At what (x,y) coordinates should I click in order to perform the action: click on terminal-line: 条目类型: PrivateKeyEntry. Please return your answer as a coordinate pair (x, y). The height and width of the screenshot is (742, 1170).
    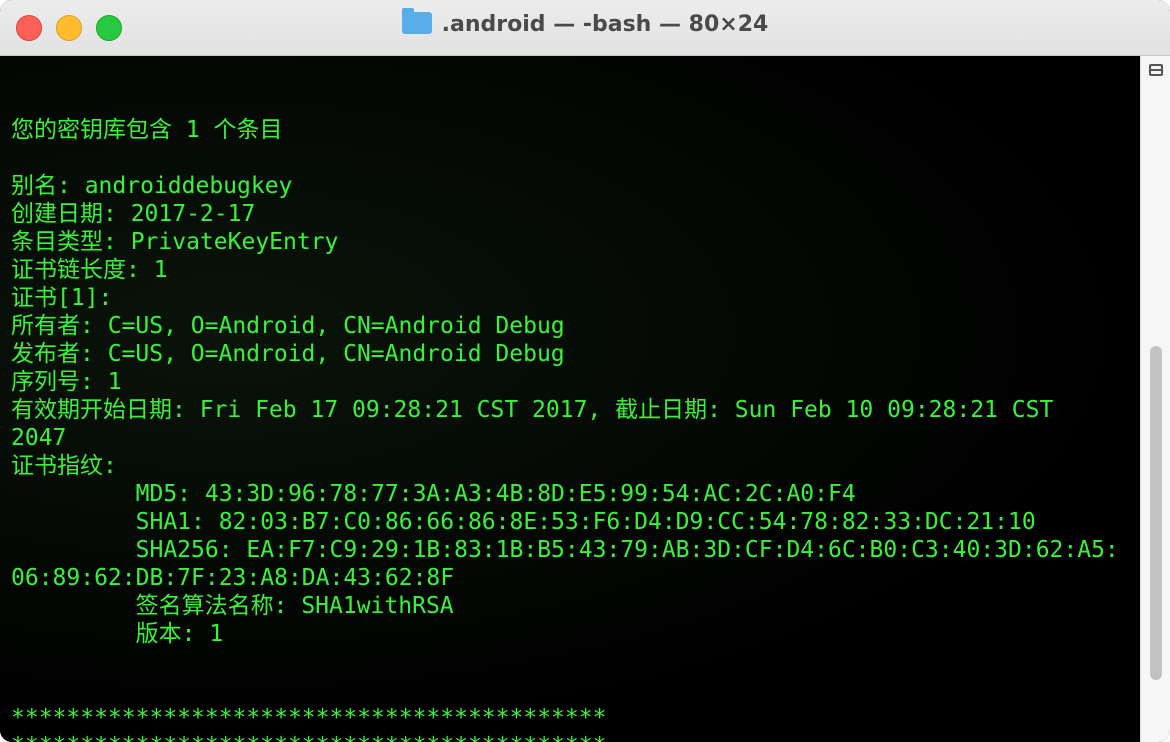
    Looking at the image, I should click on (175, 242).